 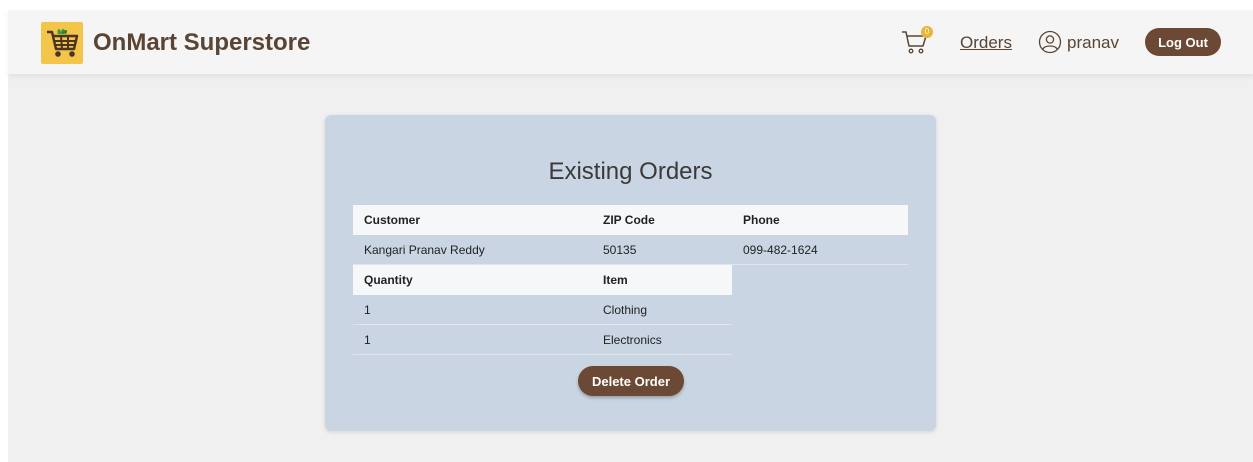 What do you see at coordinates (625, 310) in the screenshot?
I see `item-name: Clothing` at bounding box center [625, 310].